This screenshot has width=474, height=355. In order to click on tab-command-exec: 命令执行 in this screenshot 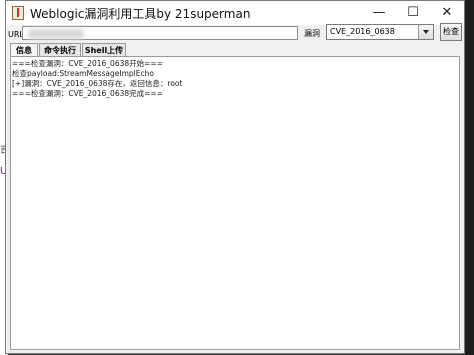, I will do `click(60, 49)`.